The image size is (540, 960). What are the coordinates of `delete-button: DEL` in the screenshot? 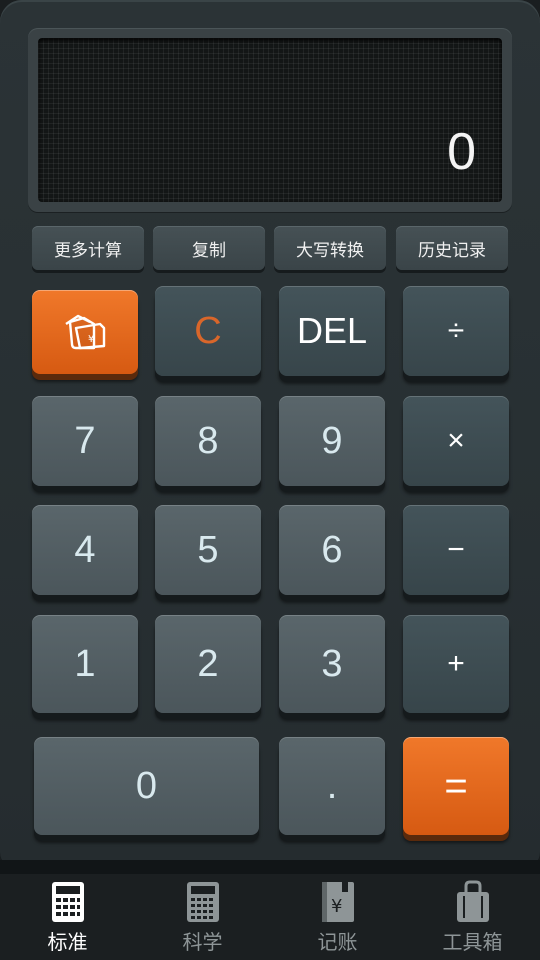 It's located at (332, 331).